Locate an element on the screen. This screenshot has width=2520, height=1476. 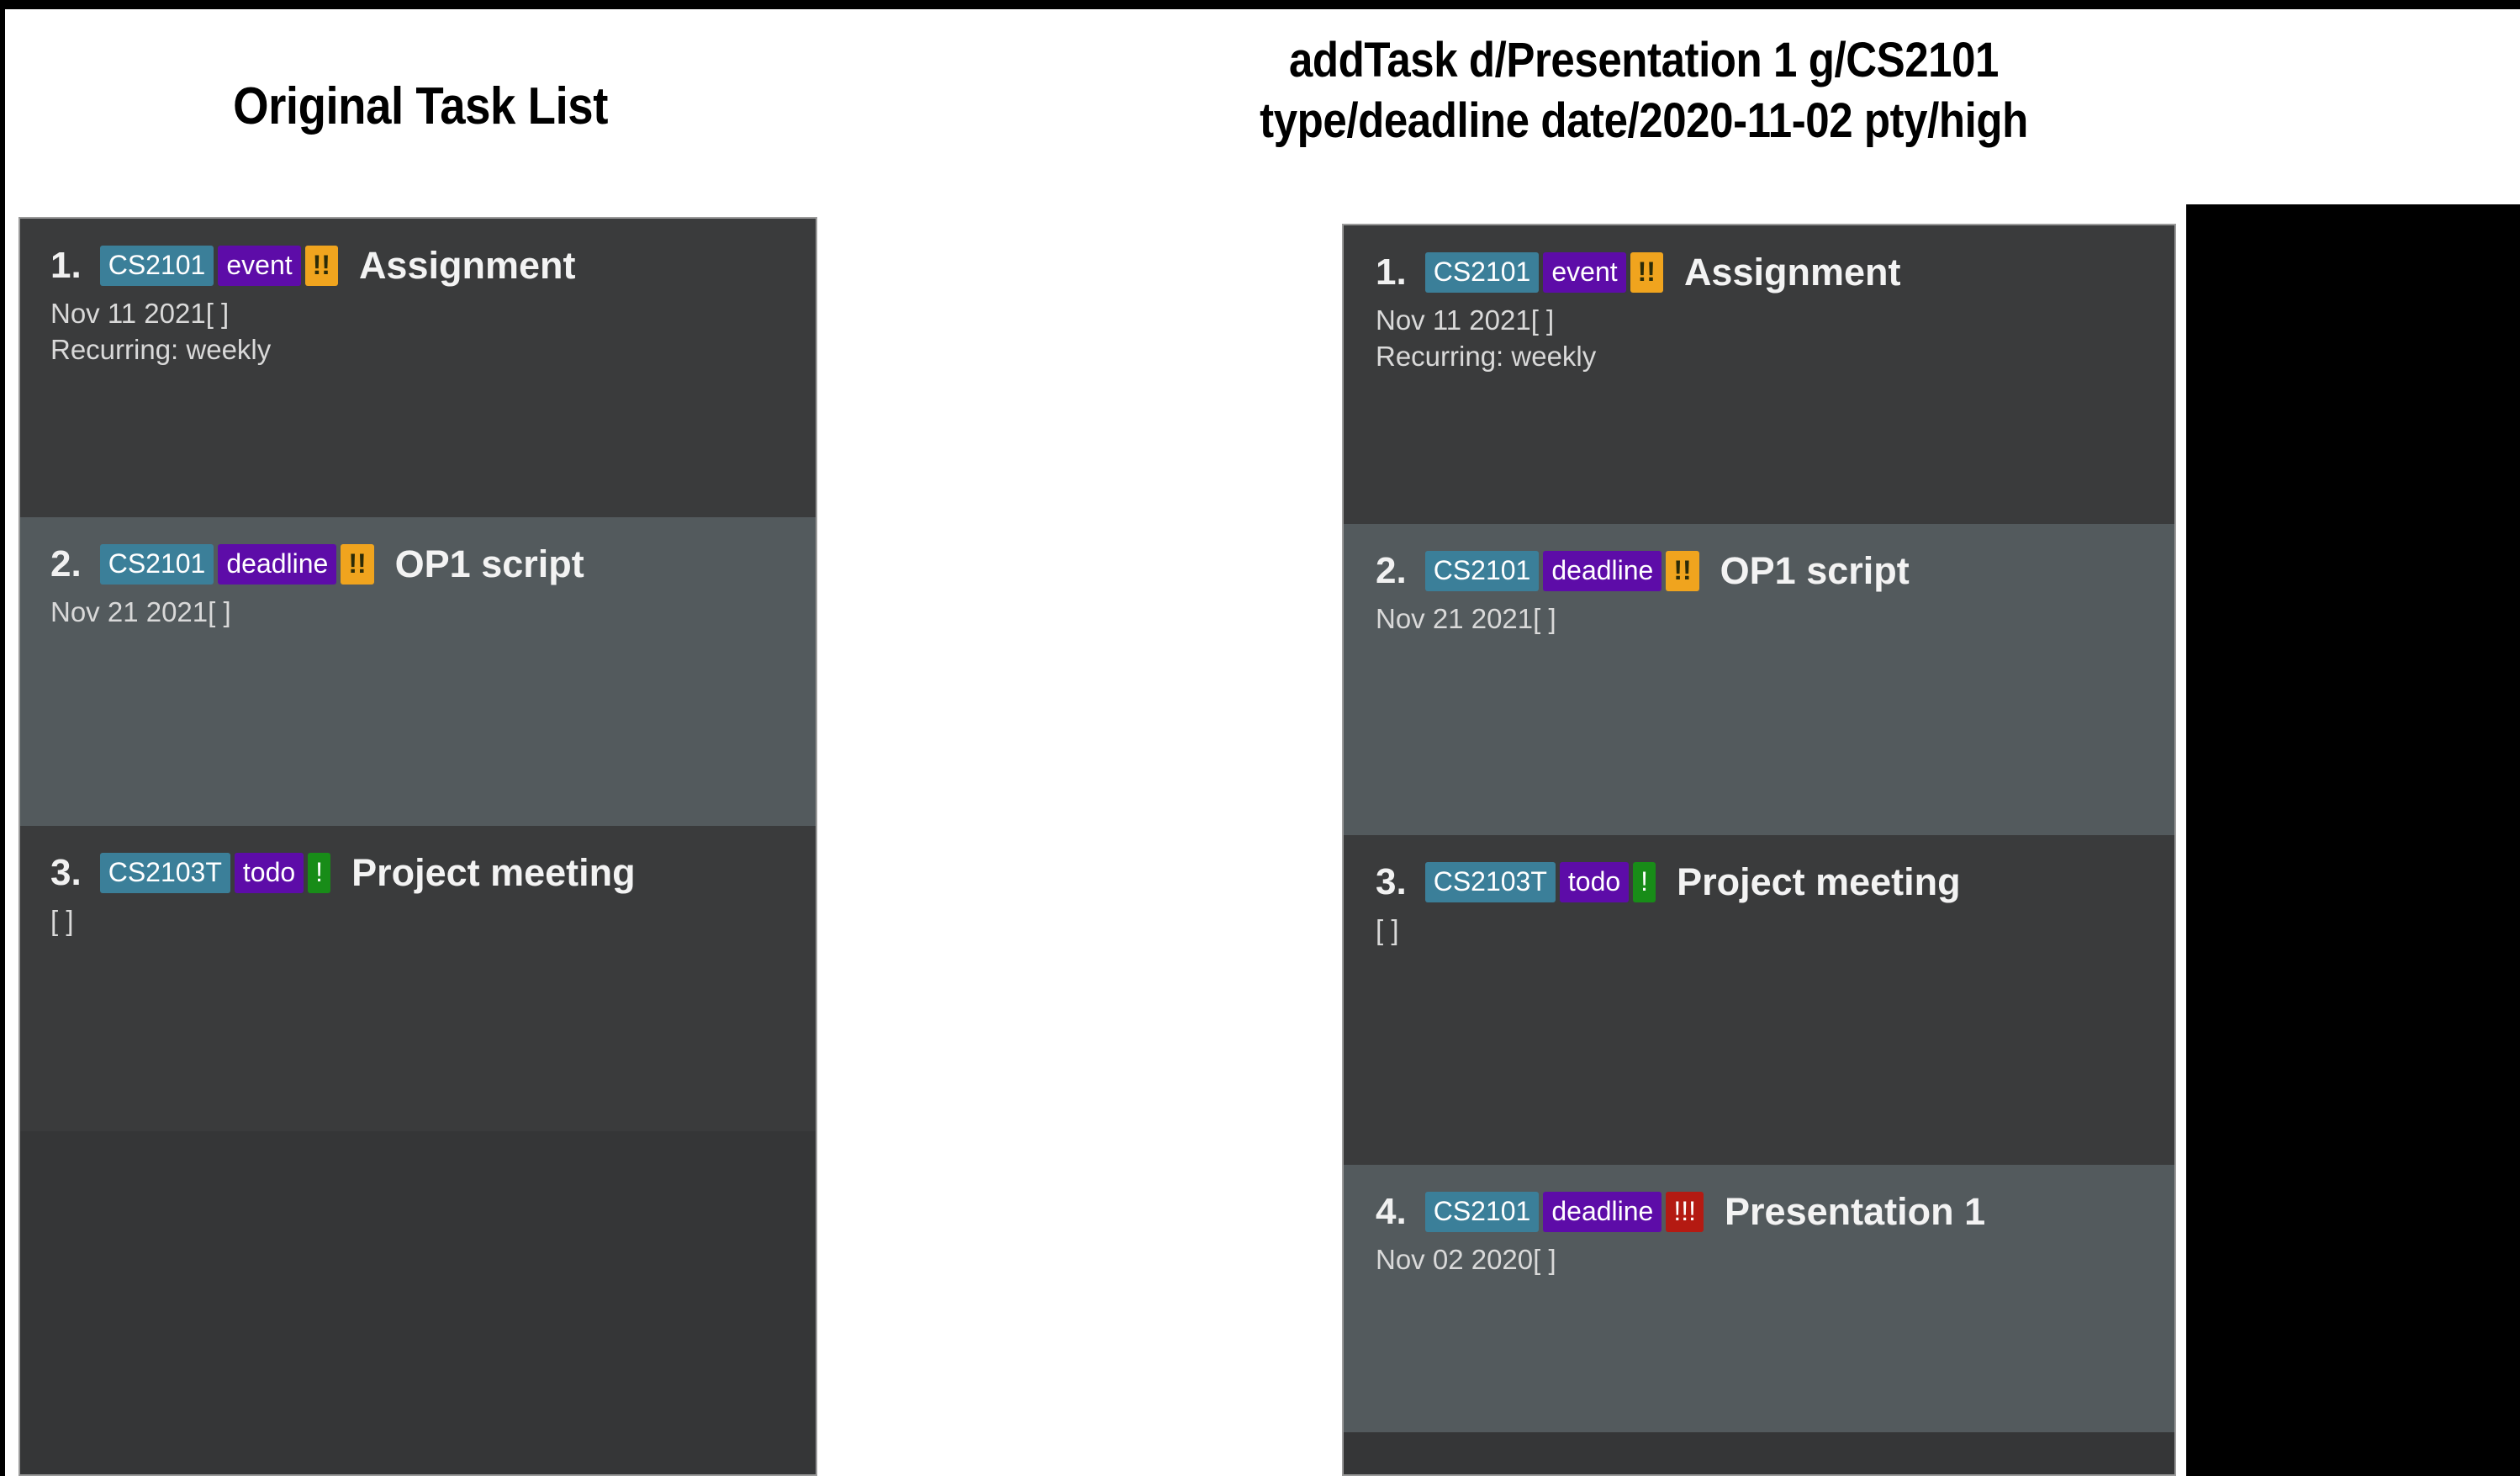
command-heading-line-1: addTask d/Presentation 1 g/CS2101 is located at coordinates (1644, 60).